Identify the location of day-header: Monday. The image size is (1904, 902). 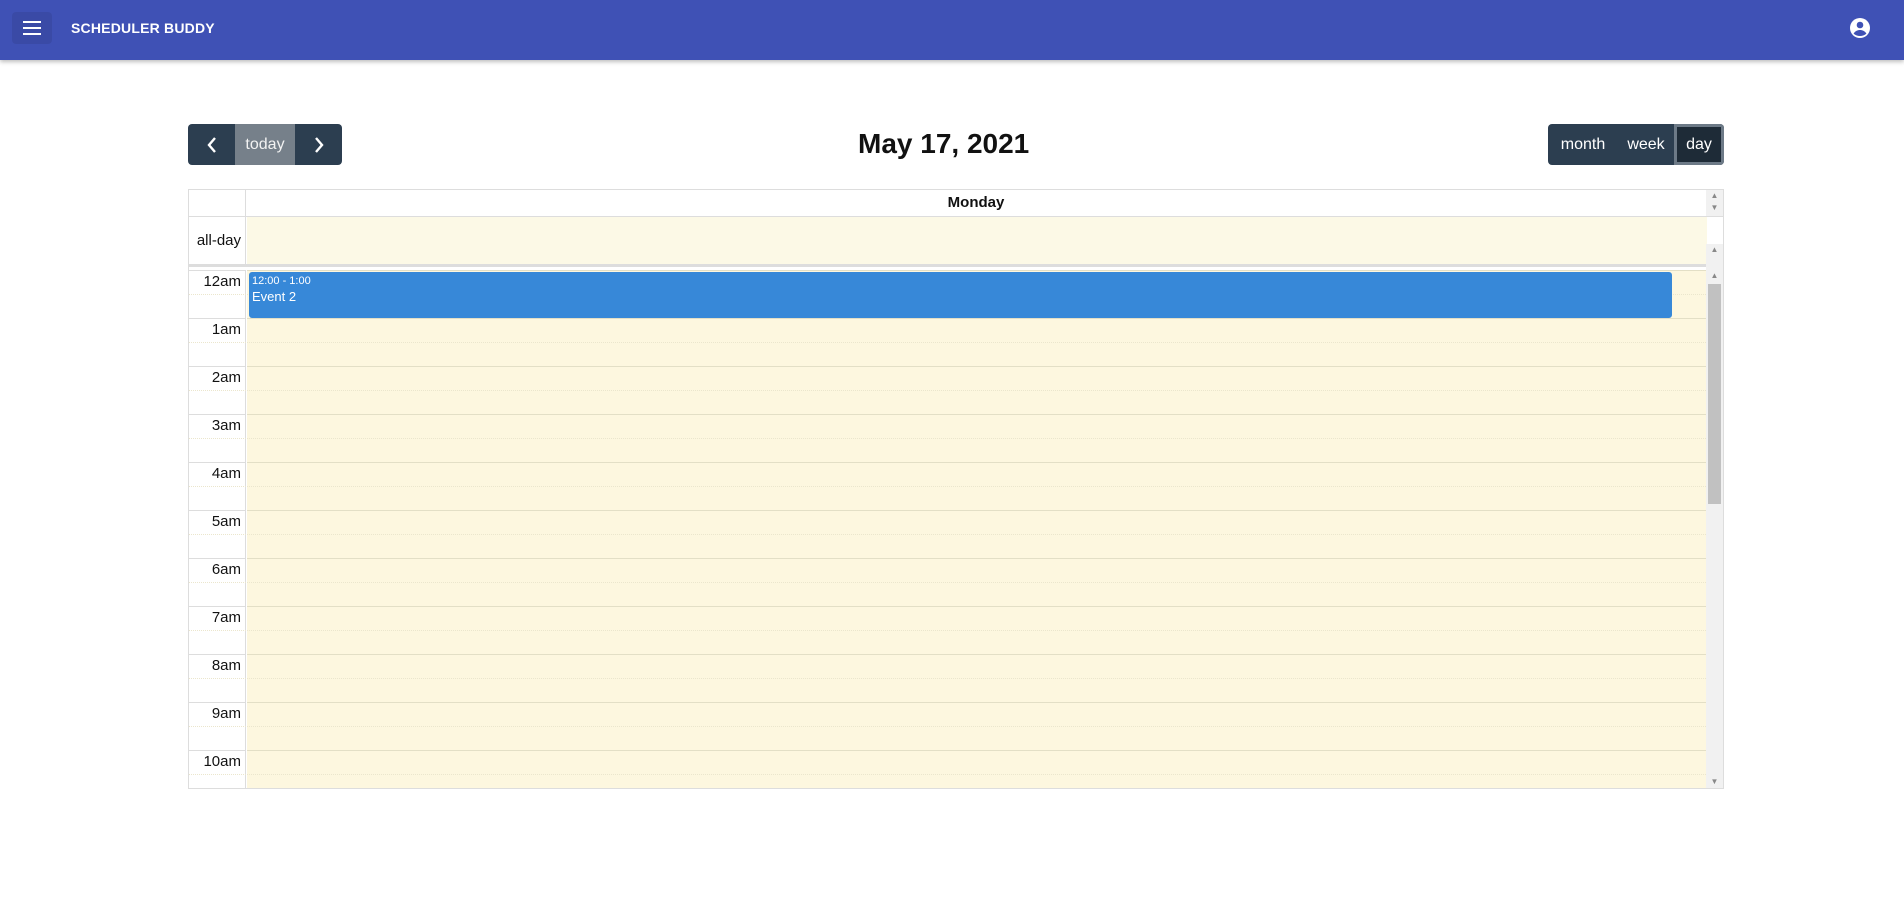
(976, 203).